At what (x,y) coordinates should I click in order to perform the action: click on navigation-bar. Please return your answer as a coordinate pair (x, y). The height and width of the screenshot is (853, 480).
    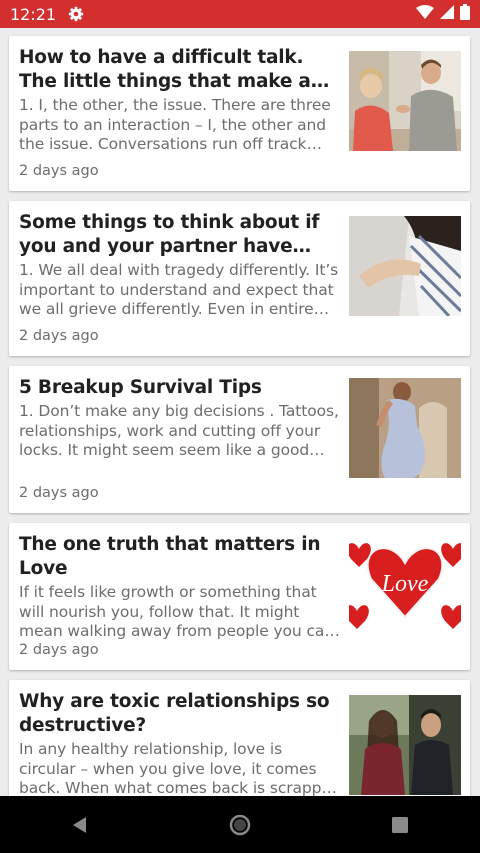
    Looking at the image, I should click on (240, 824).